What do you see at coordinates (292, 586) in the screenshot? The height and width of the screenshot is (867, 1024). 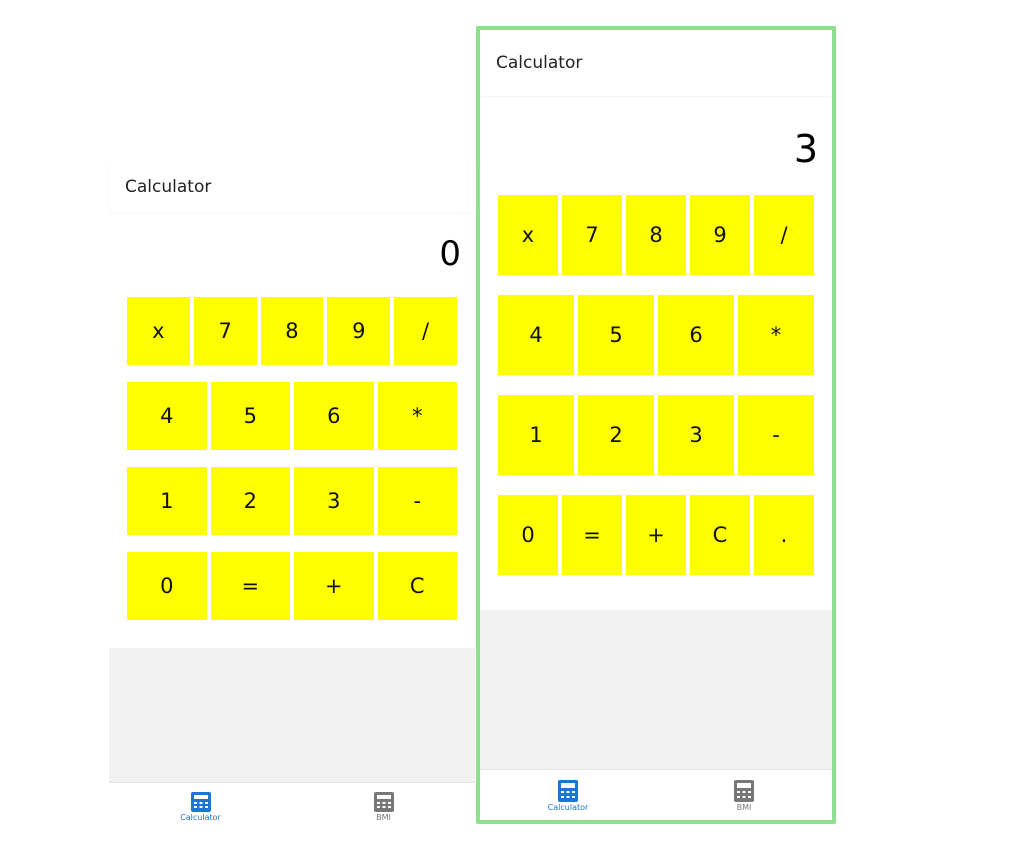 I see `keypad-row: 0 = + C` at bounding box center [292, 586].